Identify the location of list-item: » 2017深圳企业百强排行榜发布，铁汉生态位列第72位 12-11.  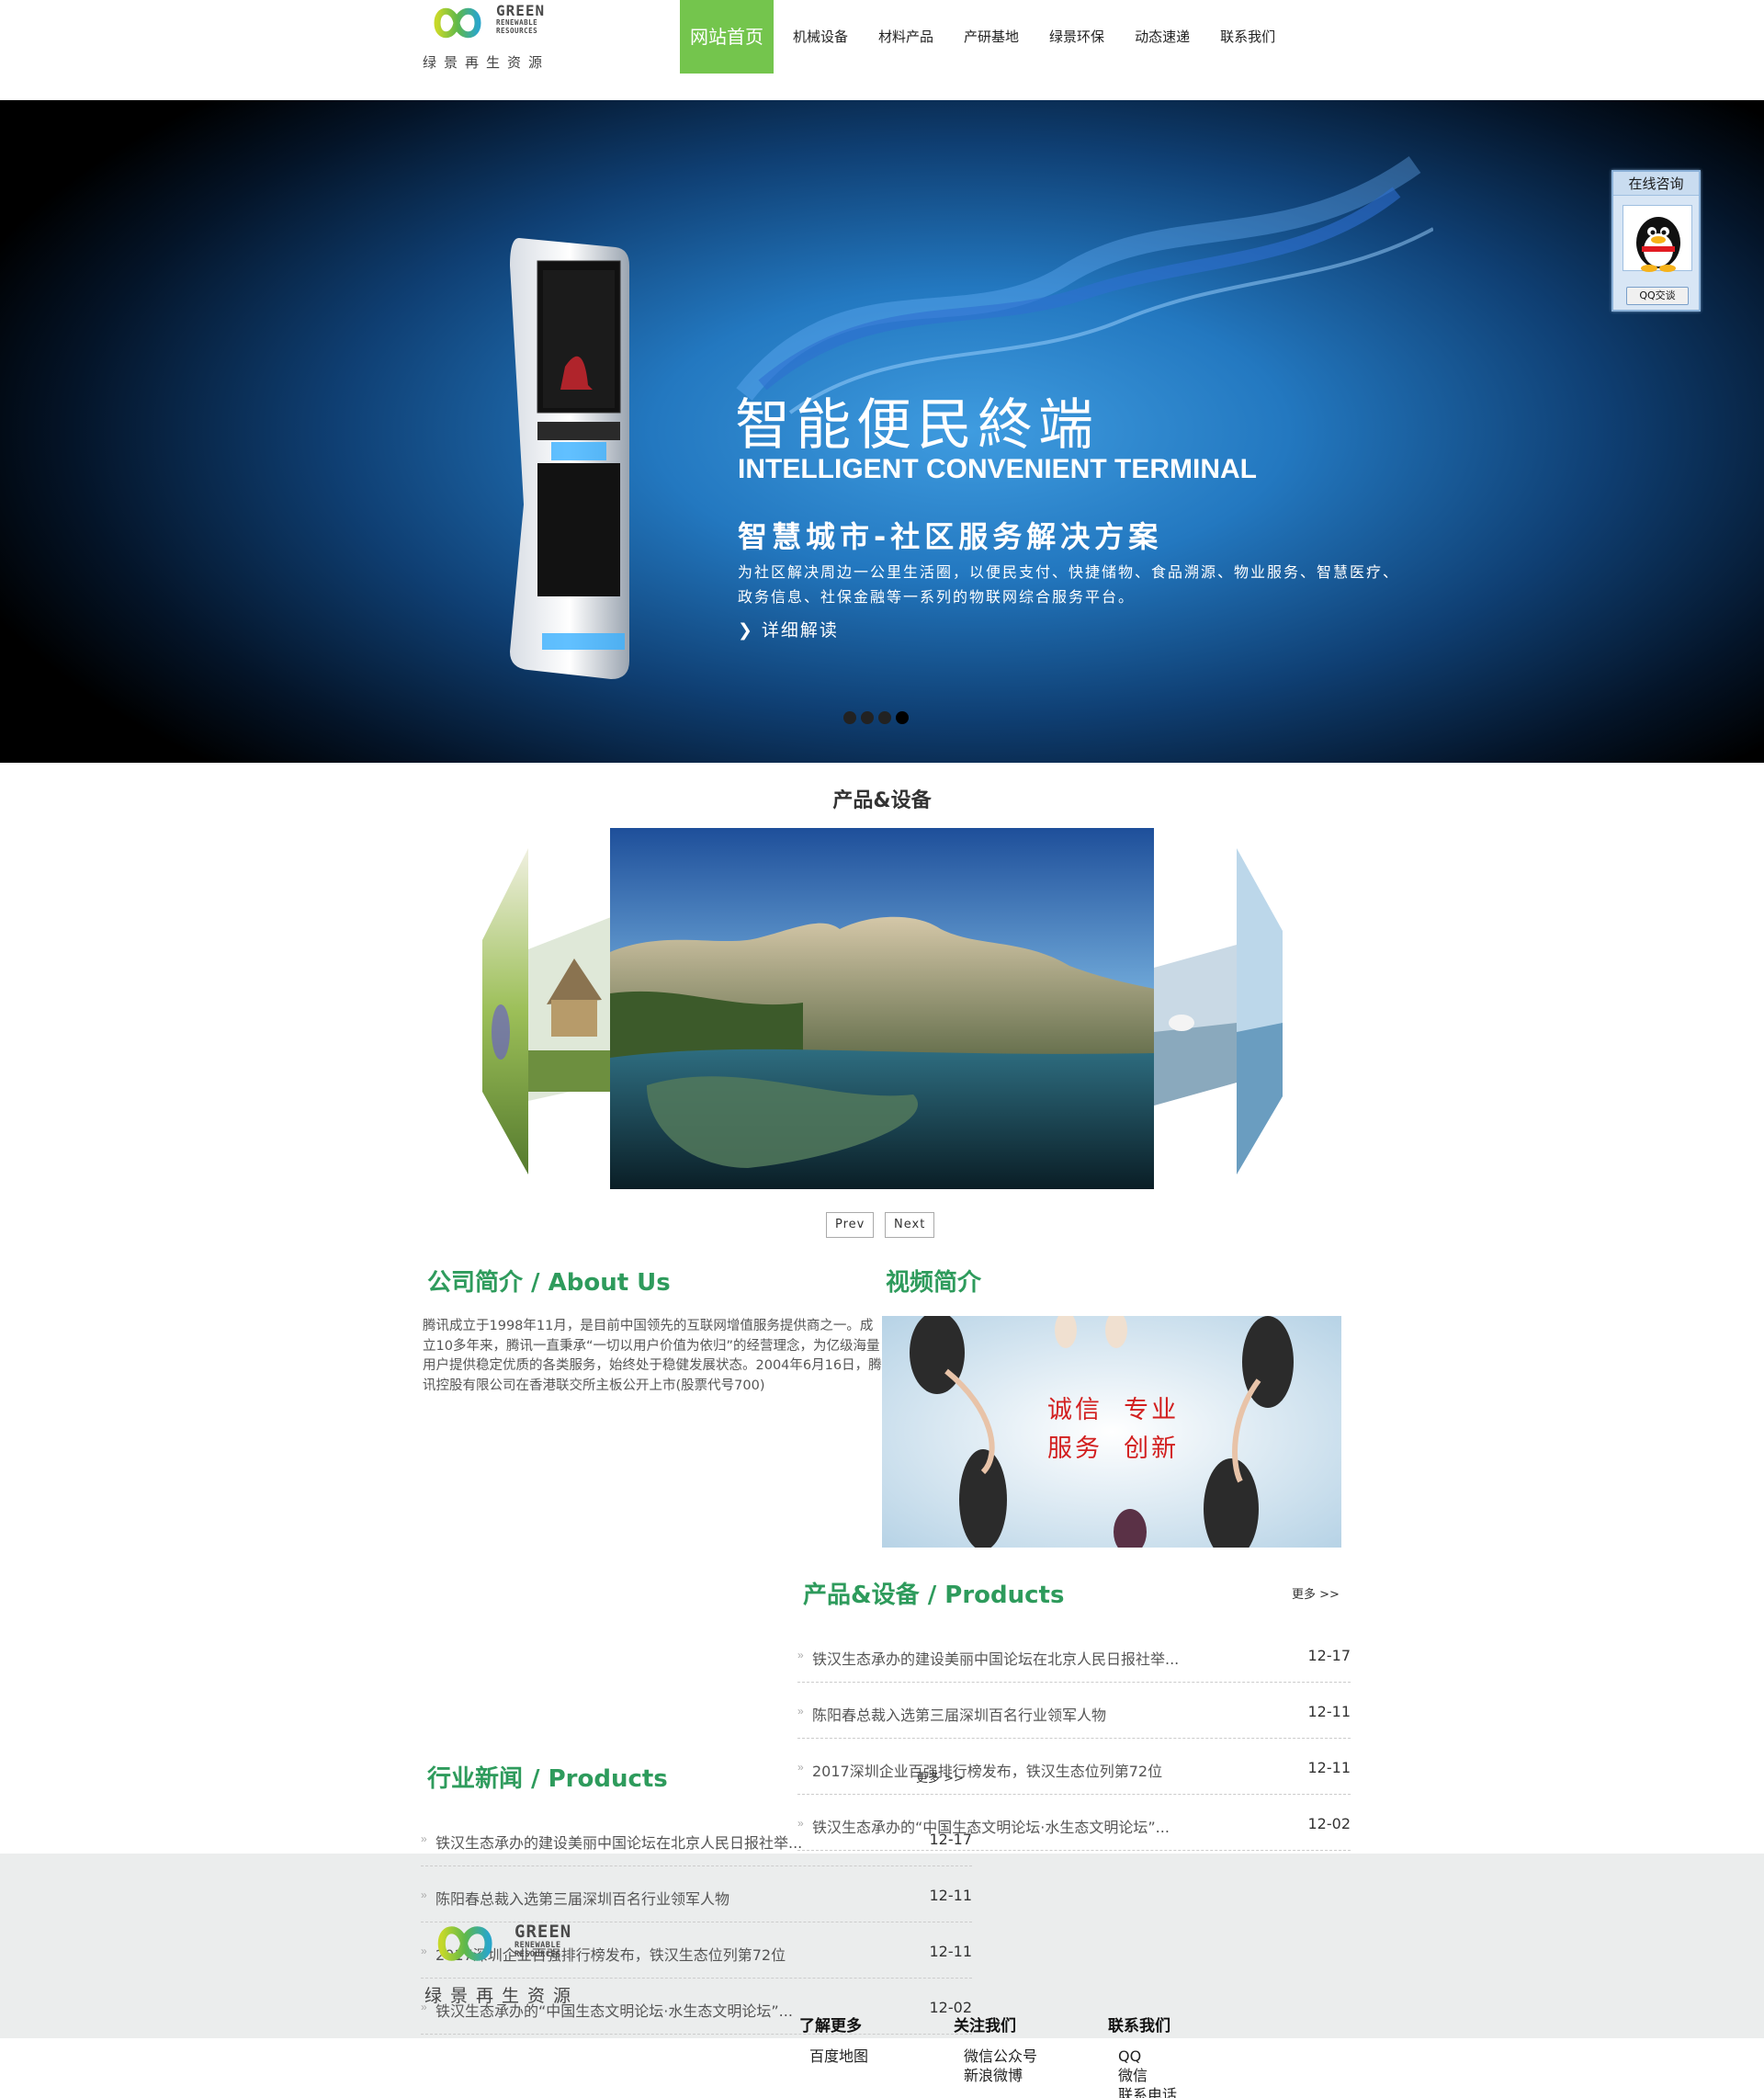
(1074, 1767).